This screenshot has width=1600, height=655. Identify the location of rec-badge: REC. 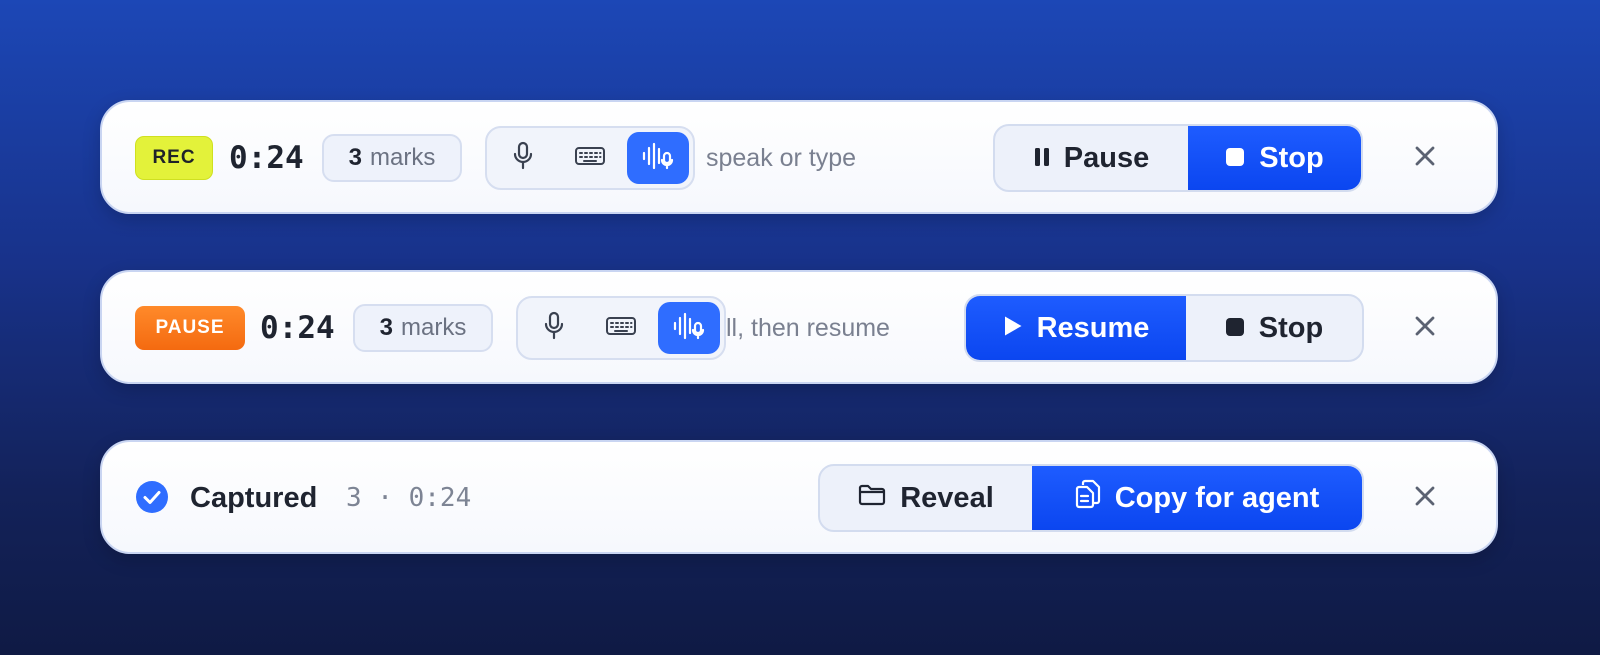
(174, 158).